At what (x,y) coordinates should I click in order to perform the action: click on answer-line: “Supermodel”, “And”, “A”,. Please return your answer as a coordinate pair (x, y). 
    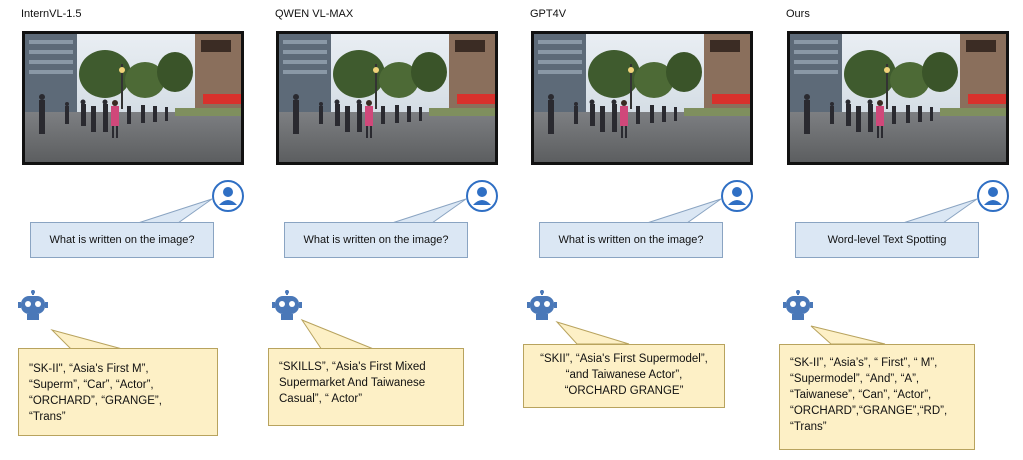
    Looking at the image, I should click on (855, 379).